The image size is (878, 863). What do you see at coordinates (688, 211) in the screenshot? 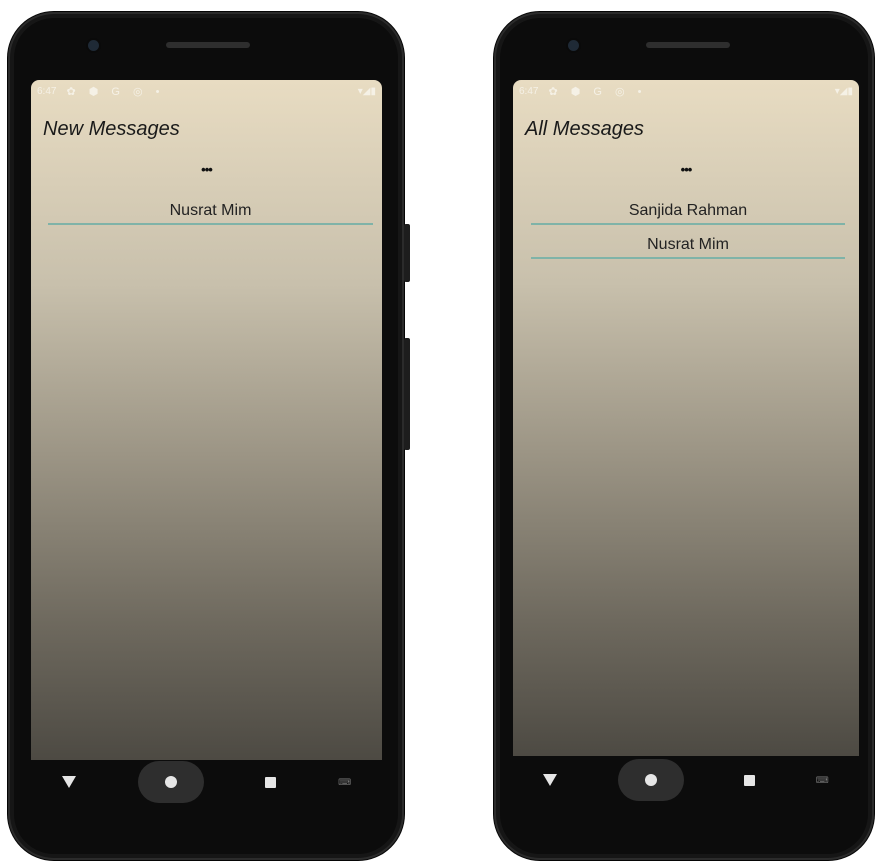
I see `list-item: Sanjida Rahman` at bounding box center [688, 211].